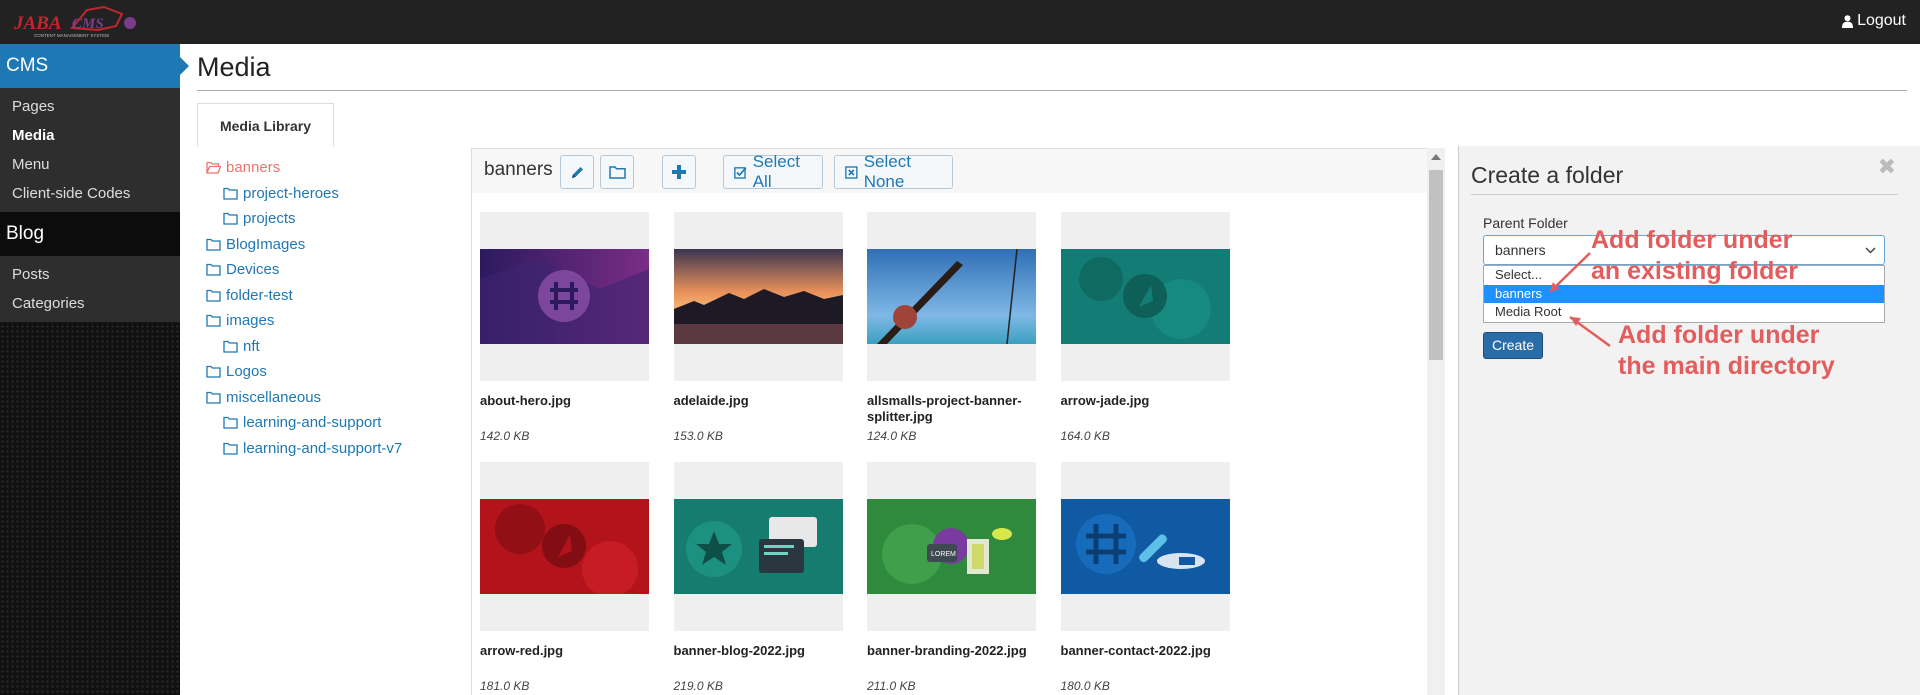 Image resolution: width=1920 pixels, height=695 pixels. Describe the element at coordinates (336, 398) in the screenshot. I see `tree-folder: miscellaneous` at that location.